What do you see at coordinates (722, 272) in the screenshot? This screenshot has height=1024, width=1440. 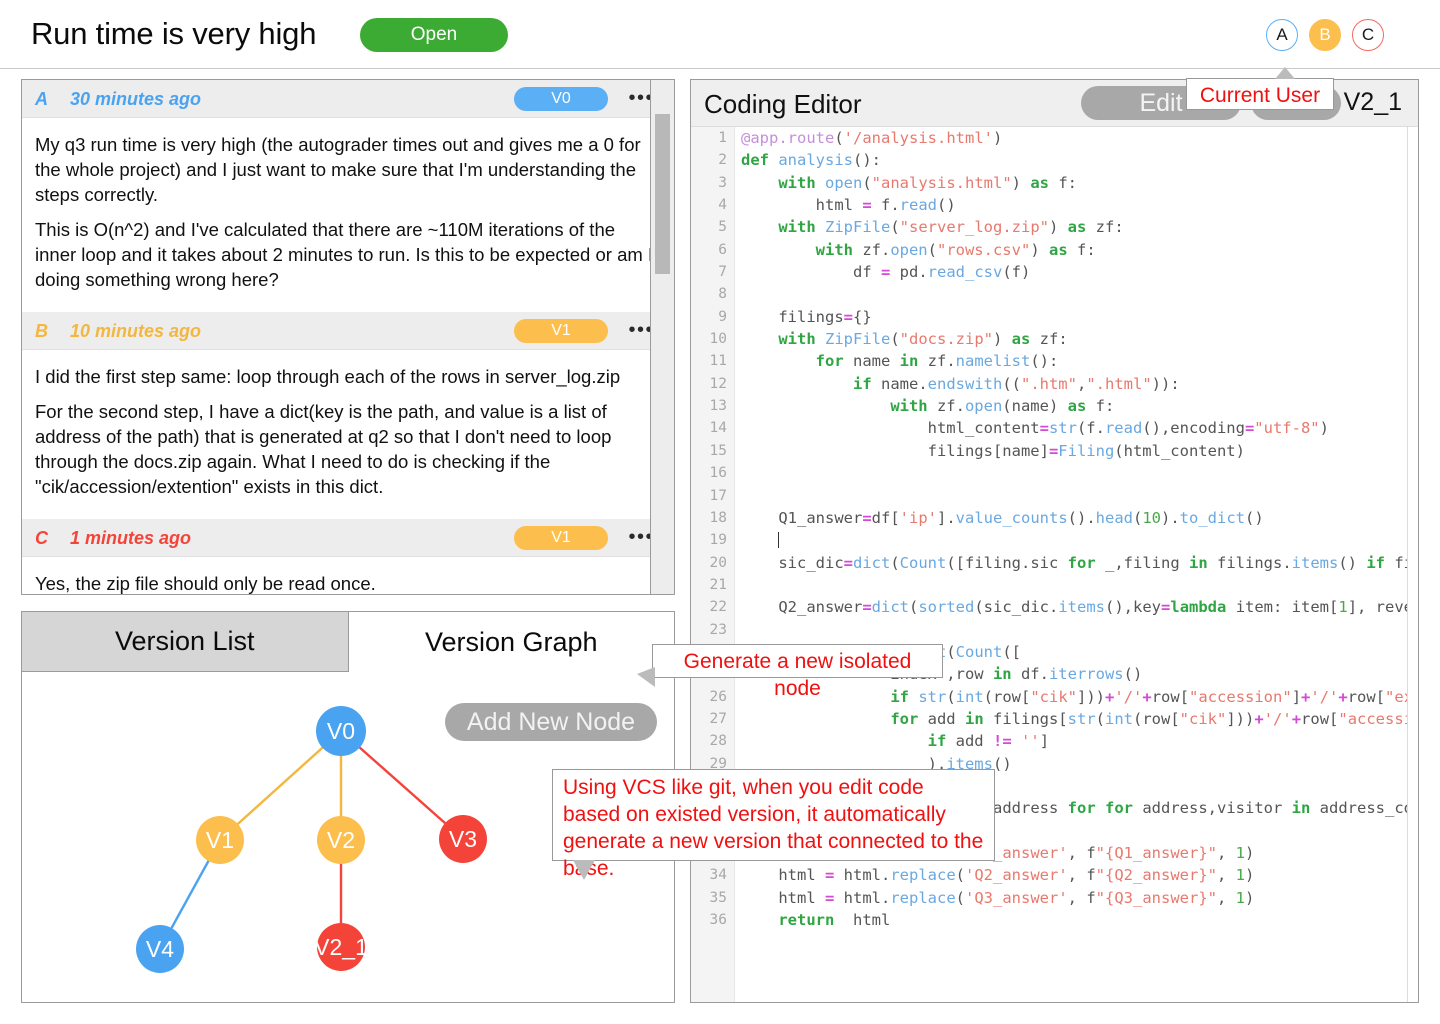 I see `line-number: 7` at bounding box center [722, 272].